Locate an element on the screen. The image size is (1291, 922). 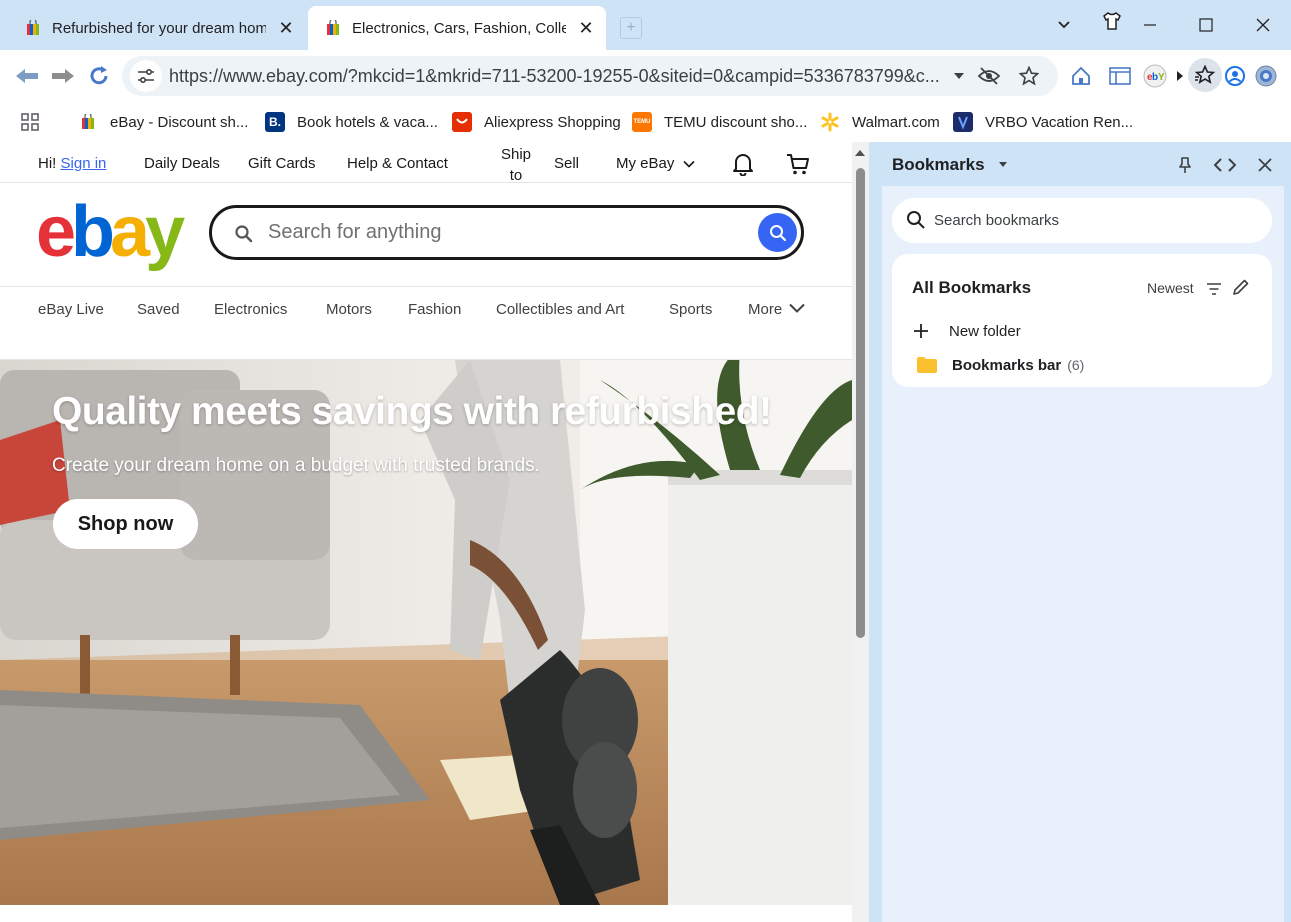
new-folder-button: New folder is located at coordinates (967, 331).